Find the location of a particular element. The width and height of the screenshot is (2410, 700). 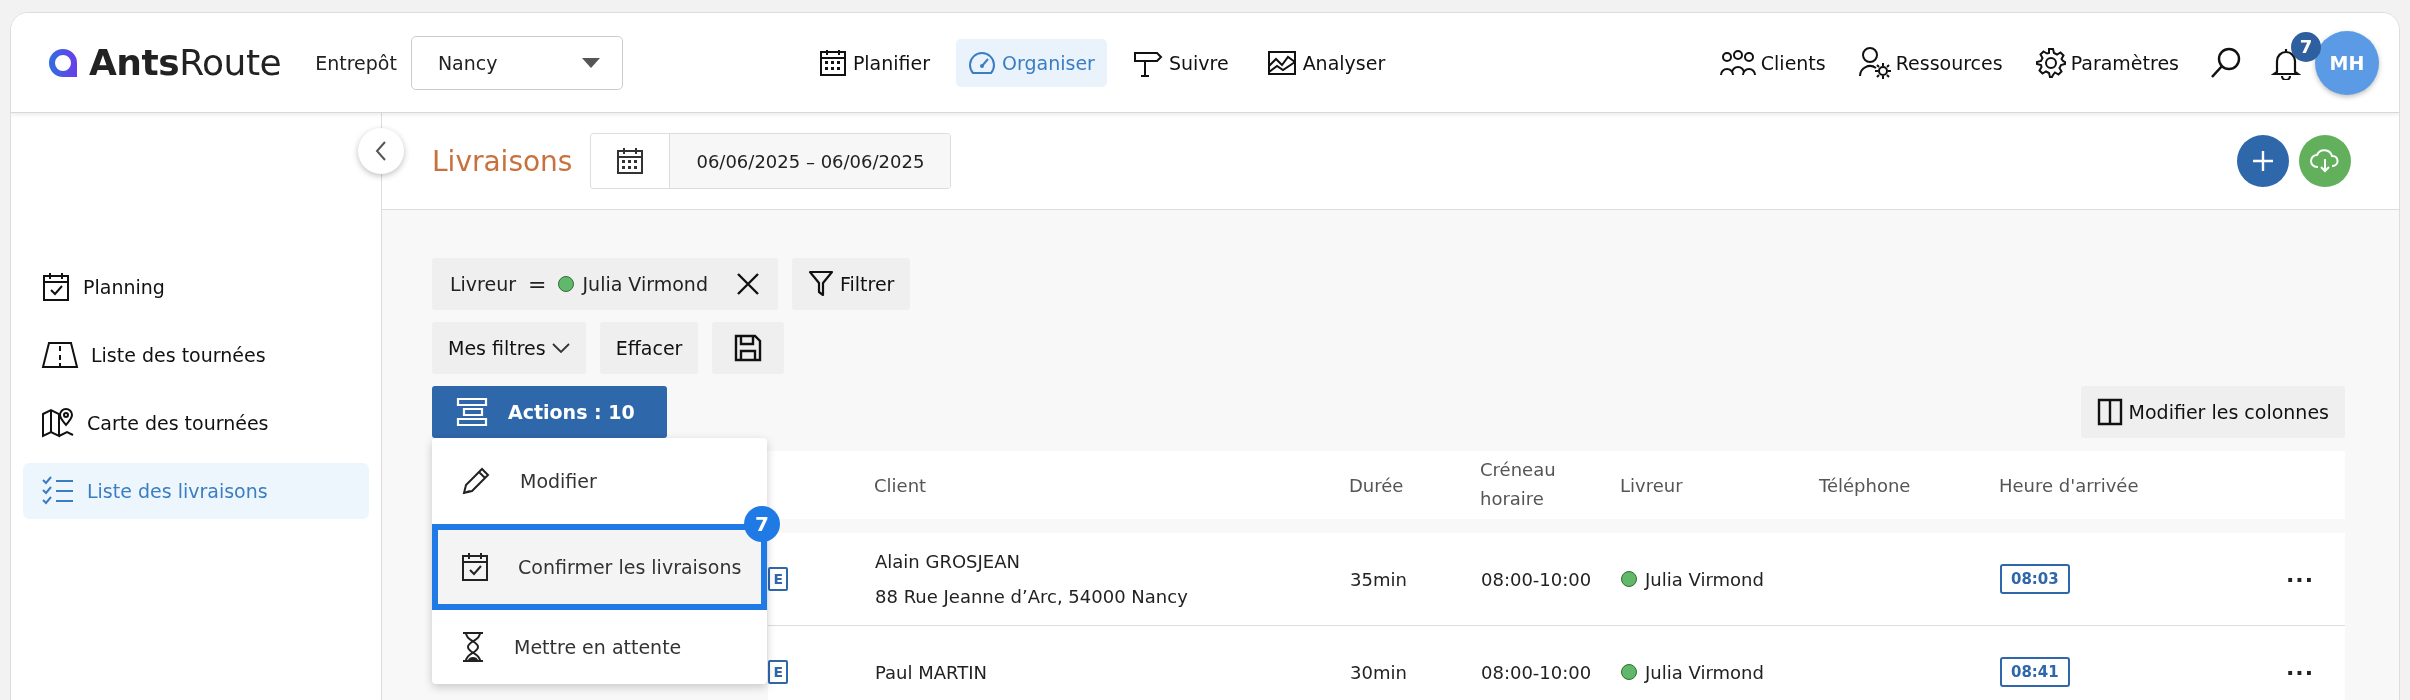

client-name: Alain GROSJEAN is located at coordinates (947, 561).